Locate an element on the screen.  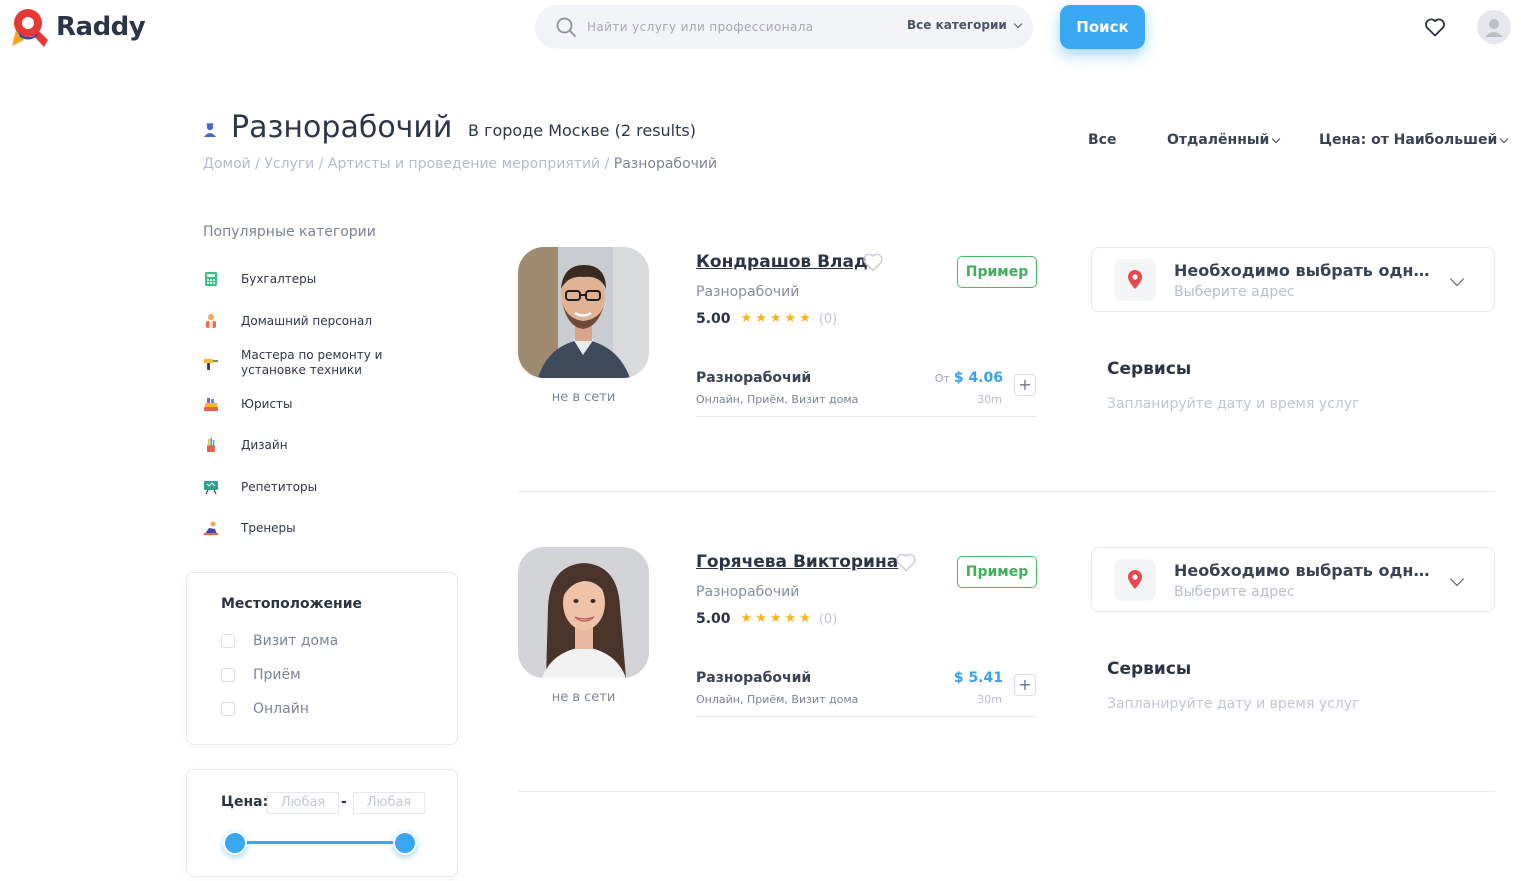
user-avatar is located at coordinates (1494, 27).